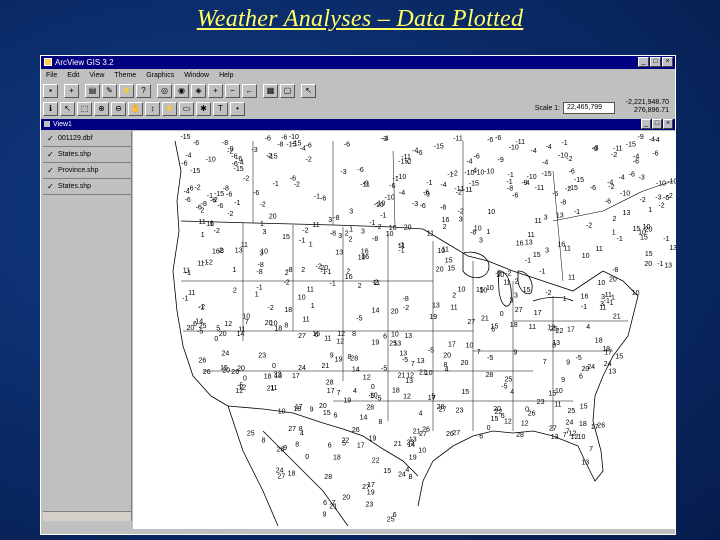  I want to click on zoom-out-icon: −, so click(232, 90).